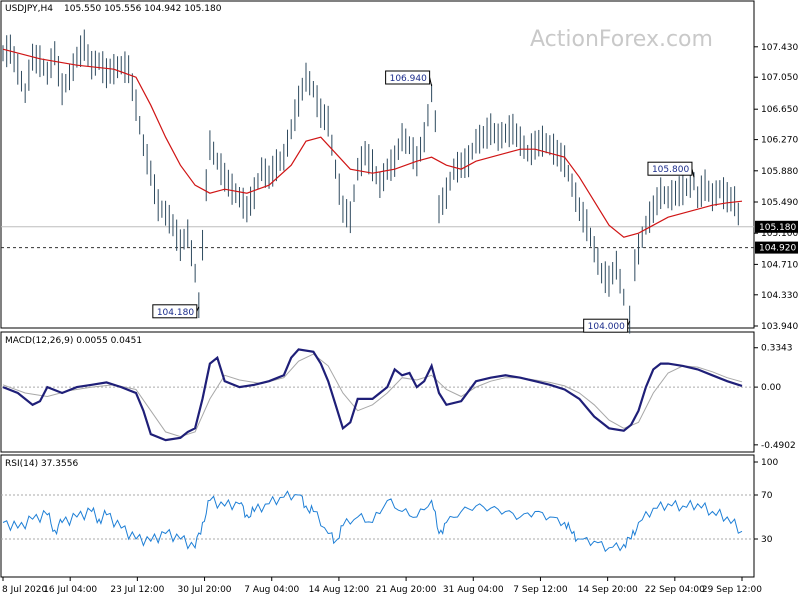 This screenshot has height=600, width=800. I want to click on x-tick-label: 31 Aug 04:00, so click(473, 590).